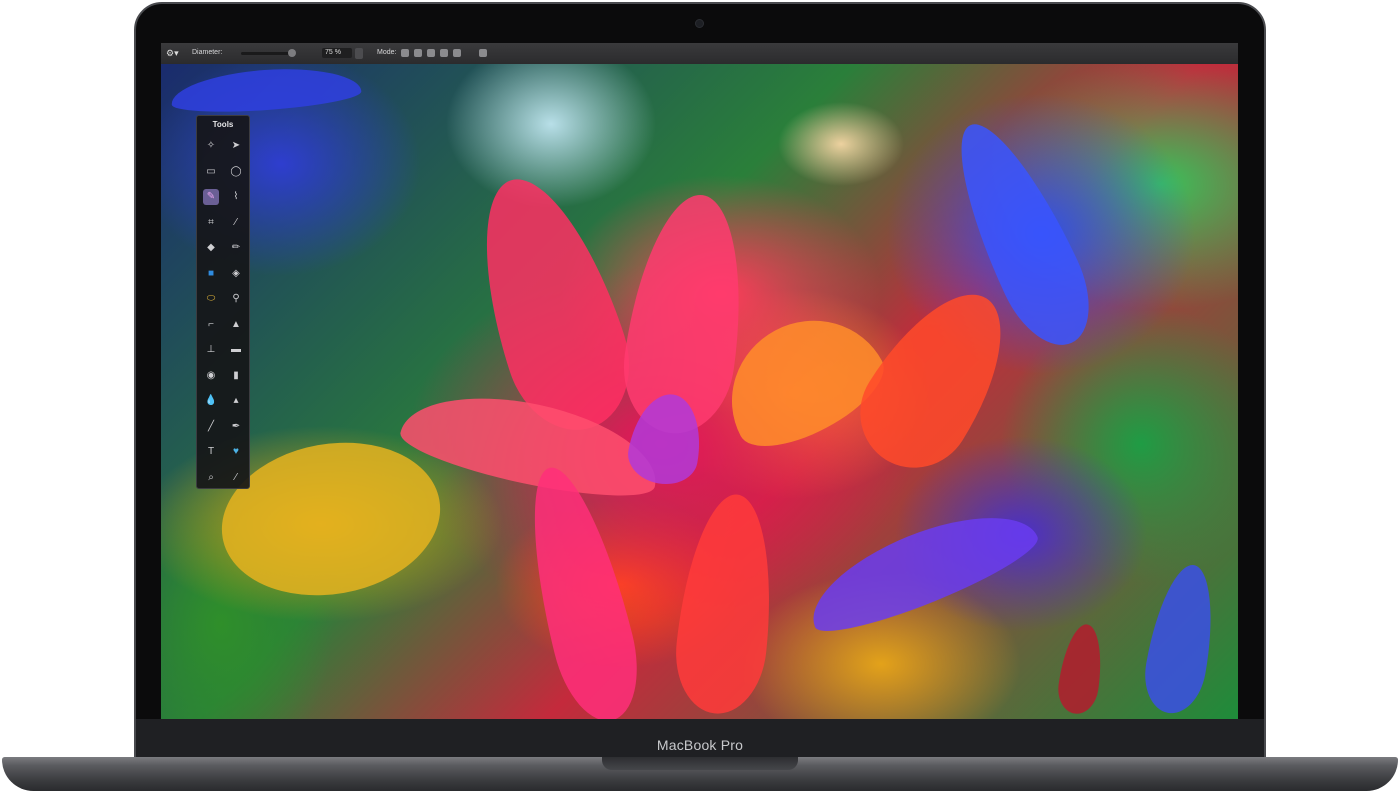 Image resolution: width=1400 pixels, height=800 pixels. What do you see at coordinates (359, 53) in the screenshot?
I see `zoom-stepper` at bounding box center [359, 53].